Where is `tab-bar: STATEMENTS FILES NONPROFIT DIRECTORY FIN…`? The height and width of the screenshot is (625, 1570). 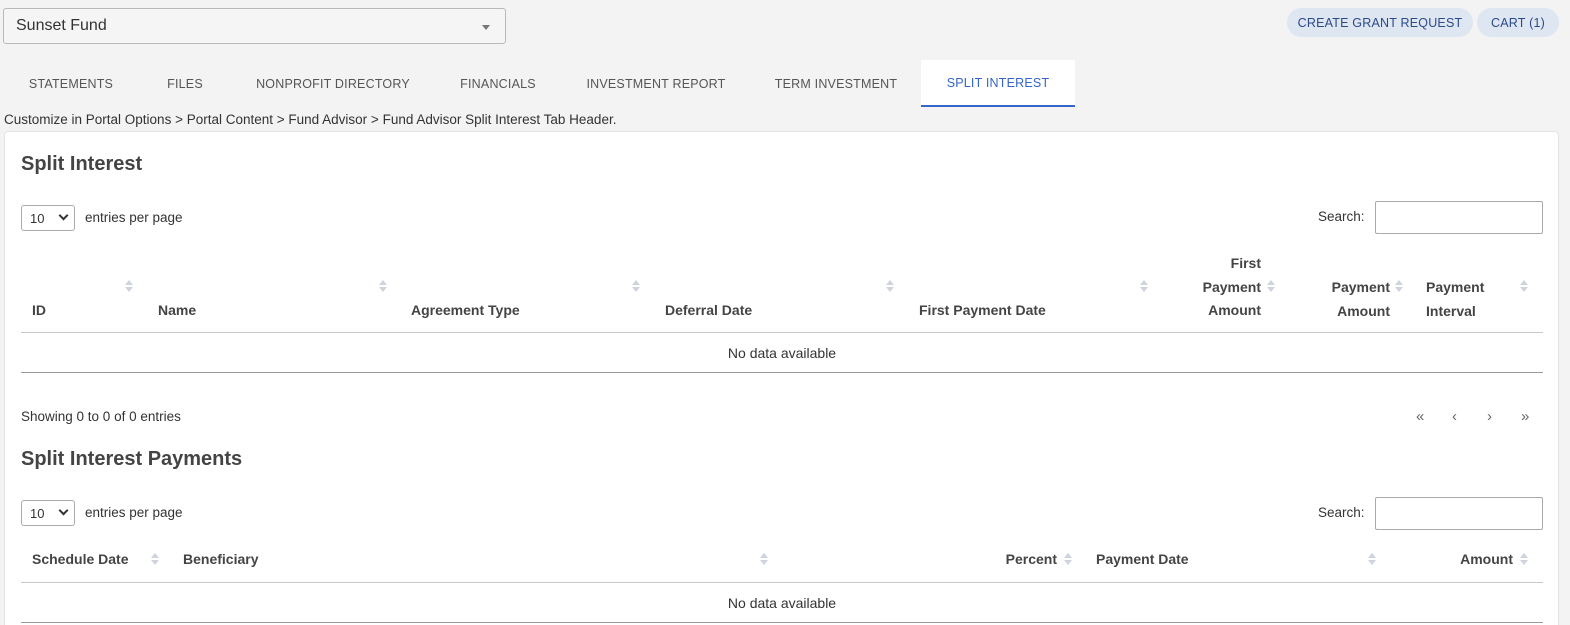 tab-bar: STATEMENTS FILES NONPROFIT DIRECTORY FIN… is located at coordinates (539, 83).